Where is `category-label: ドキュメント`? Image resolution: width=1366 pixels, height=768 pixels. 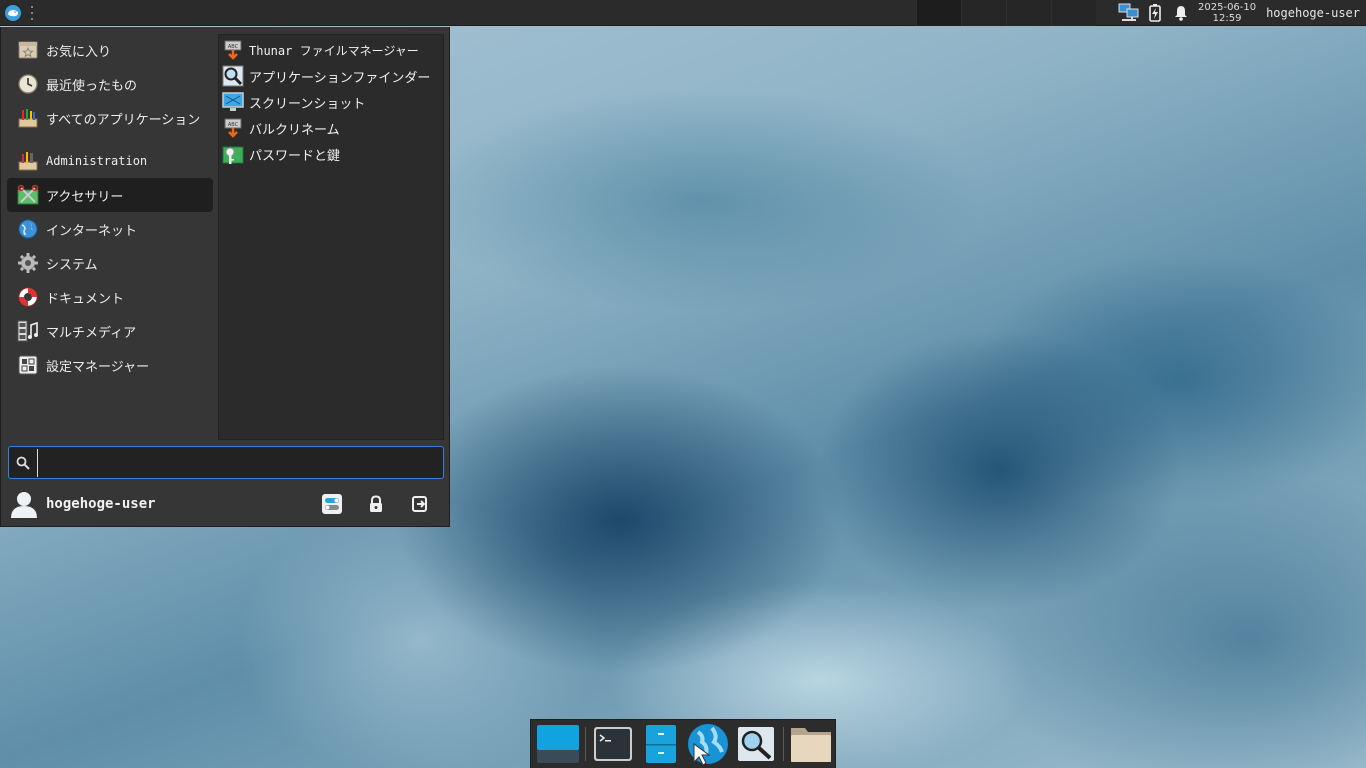 category-label: ドキュメント is located at coordinates (85, 299).